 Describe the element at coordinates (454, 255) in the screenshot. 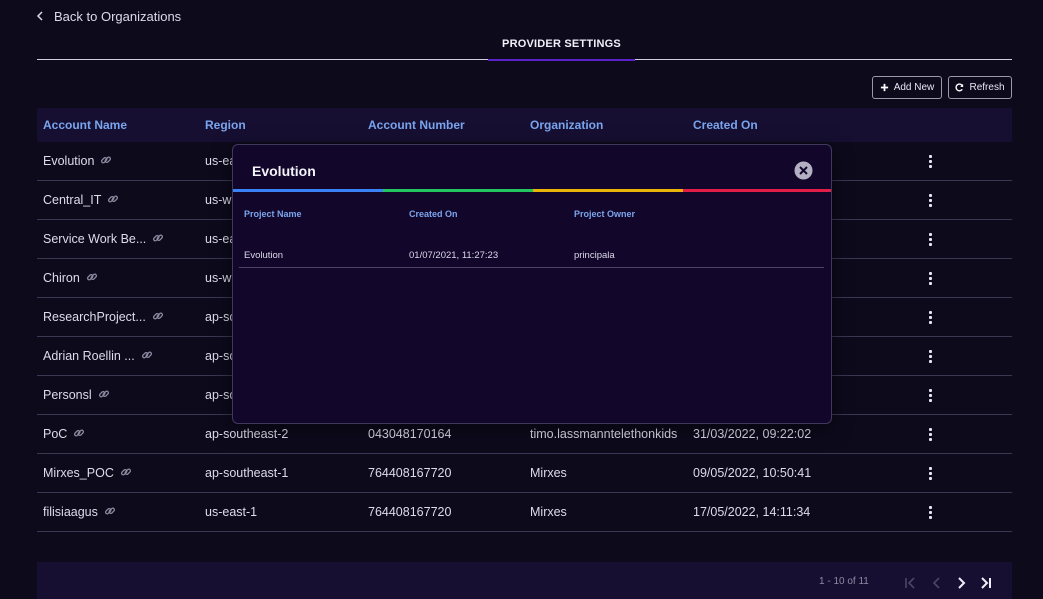

I see `modal-cell-created-on: 01/07/2021, 11:27:23` at that location.